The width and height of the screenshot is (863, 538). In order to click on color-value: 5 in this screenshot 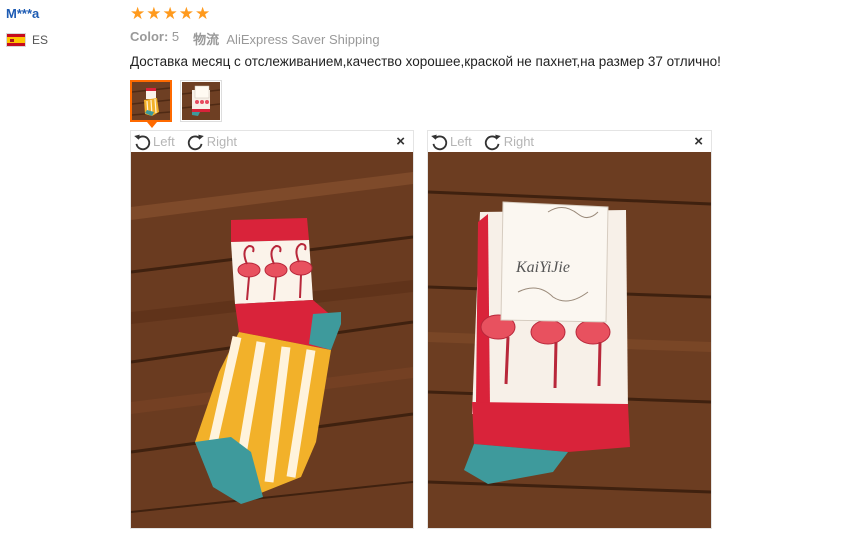, I will do `click(175, 36)`.